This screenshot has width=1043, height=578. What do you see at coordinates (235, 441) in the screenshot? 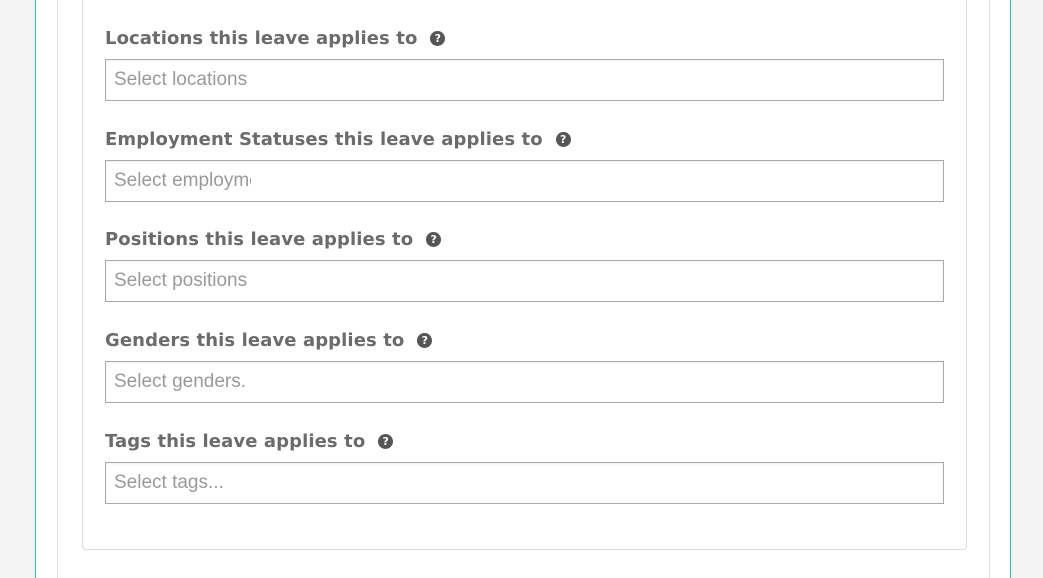
I see `tags-label-text: Tags this leave applies to` at bounding box center [235, 441].